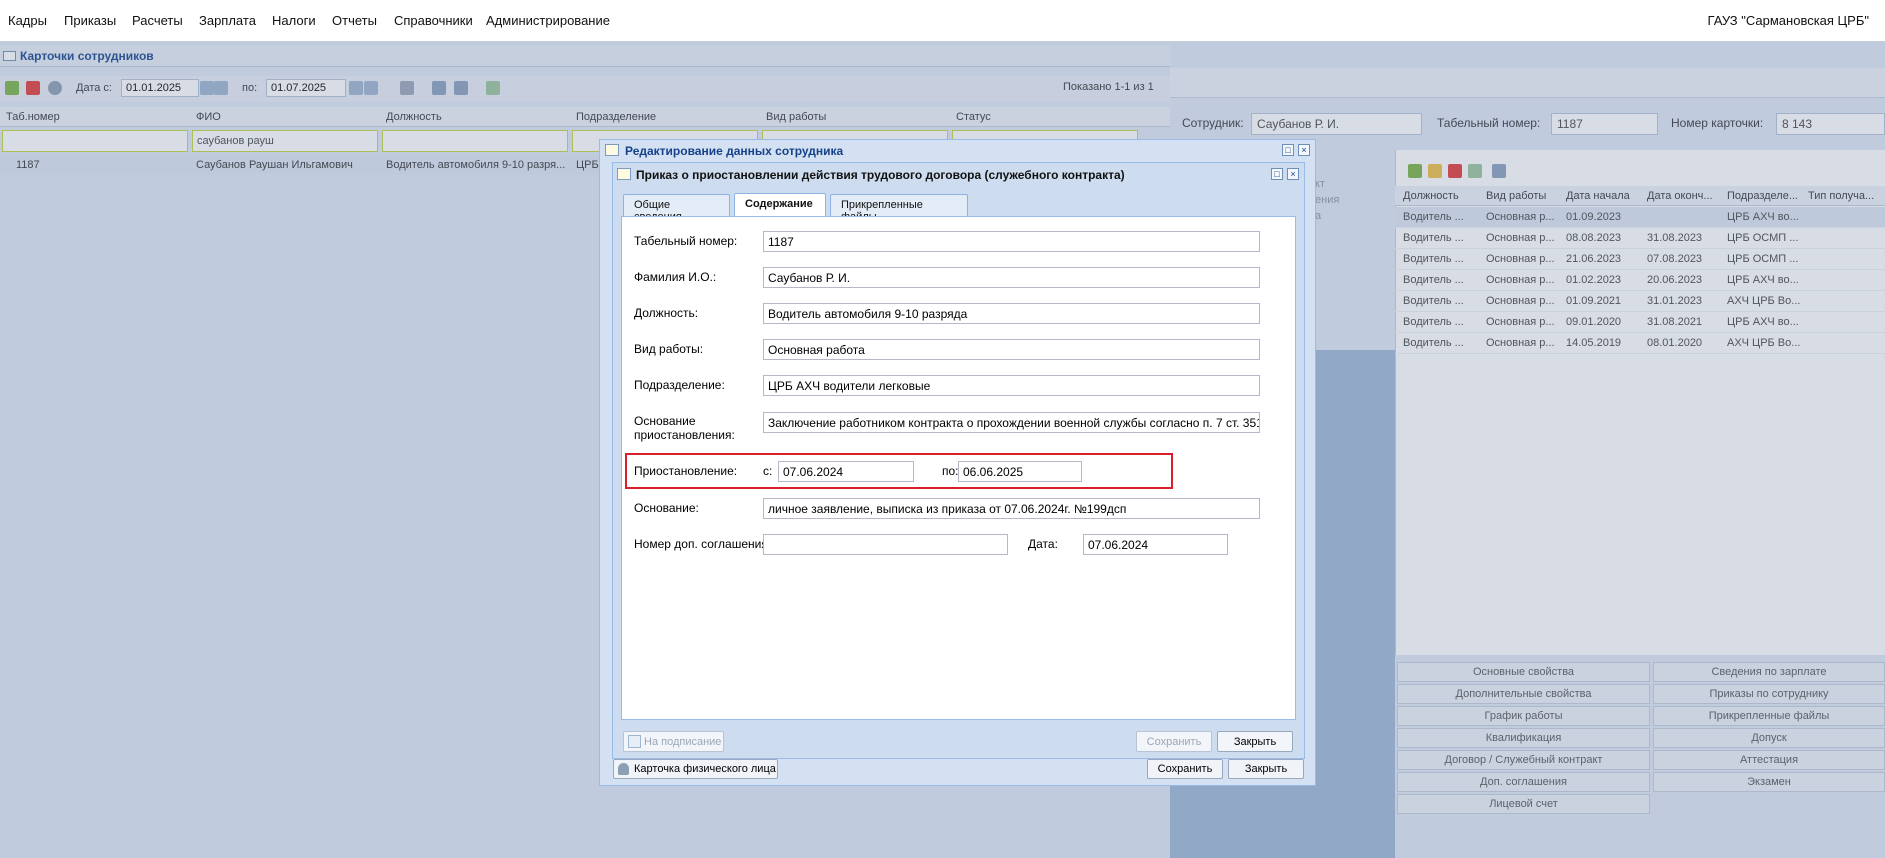 The height and width of the screenshot is (858, 1885). Describe the element at coordinates (686, 471) in the screenshot. I see `suspension-label: Приостановление:` at that location.